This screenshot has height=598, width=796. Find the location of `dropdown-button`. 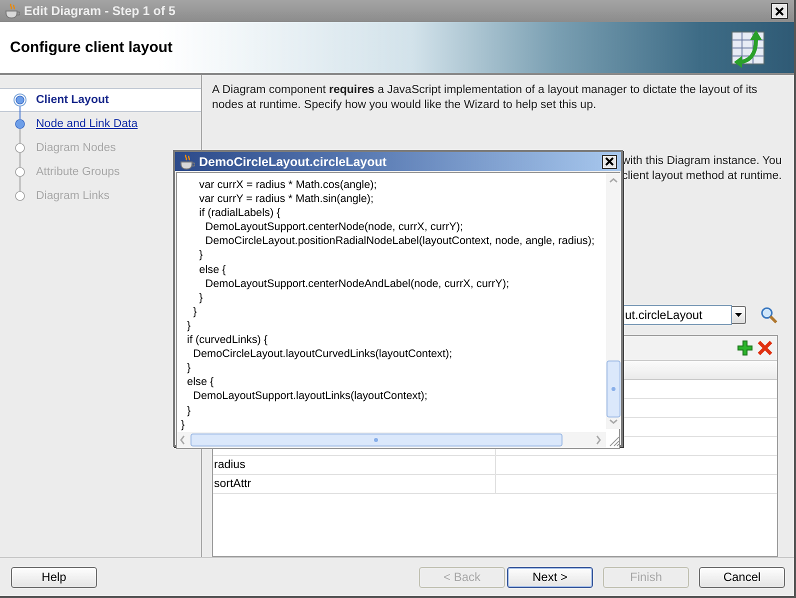

dropdown-button is located at coordinates (739, 315).